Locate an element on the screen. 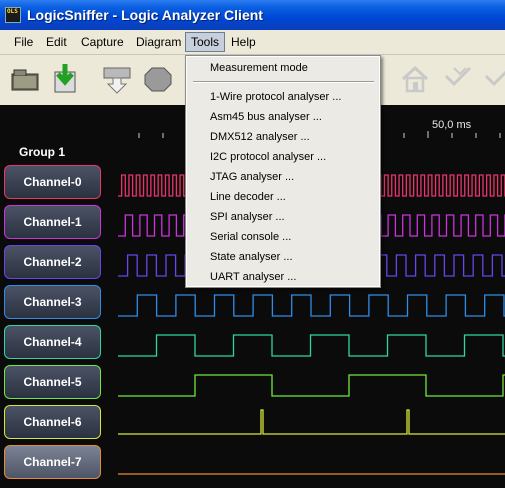  zoom-in-icon is located at coordinates (457, 79).